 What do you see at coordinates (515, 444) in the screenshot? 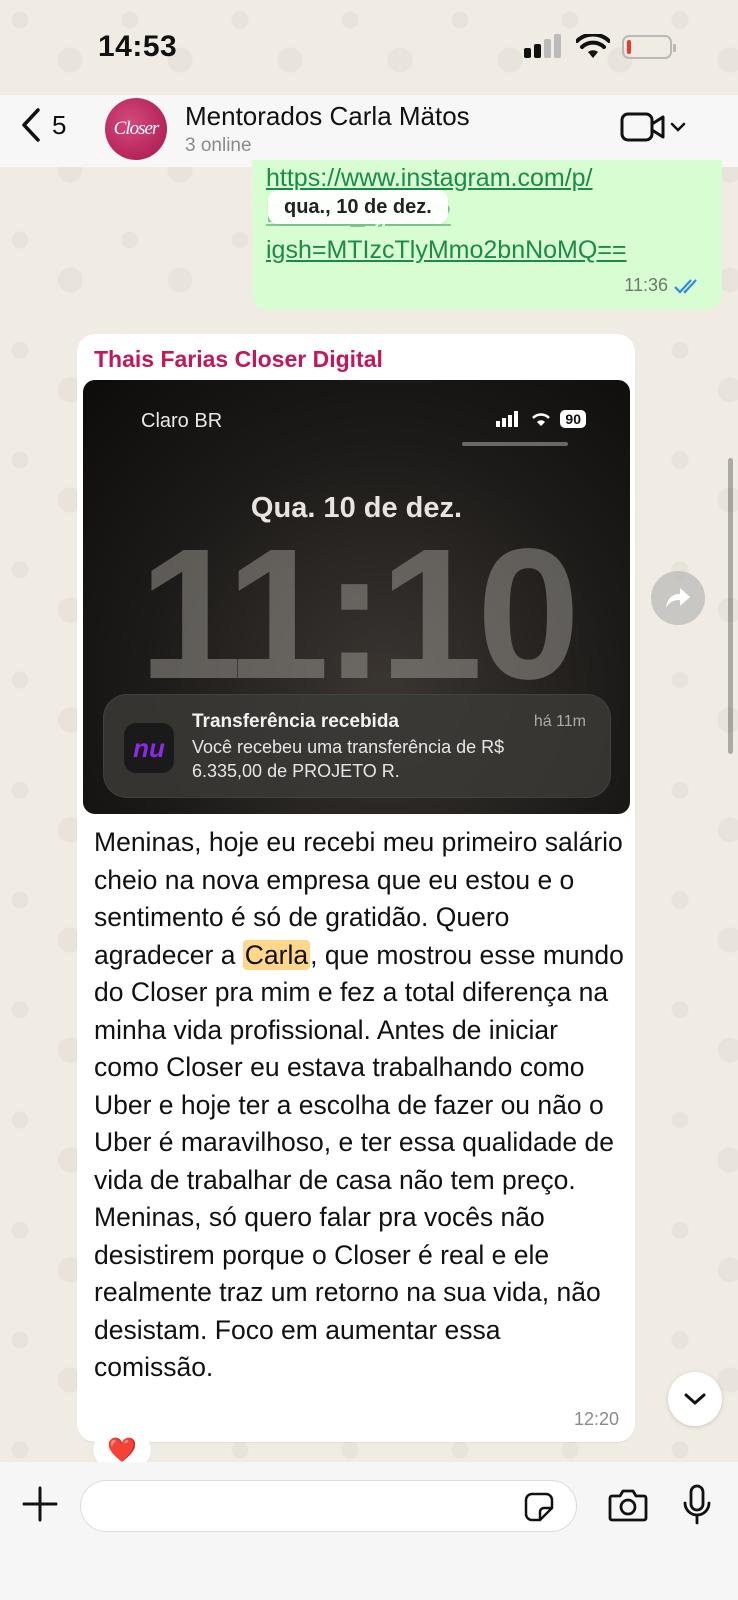
I see `screenshot-notch-bar` at bounding box center [515, 444].